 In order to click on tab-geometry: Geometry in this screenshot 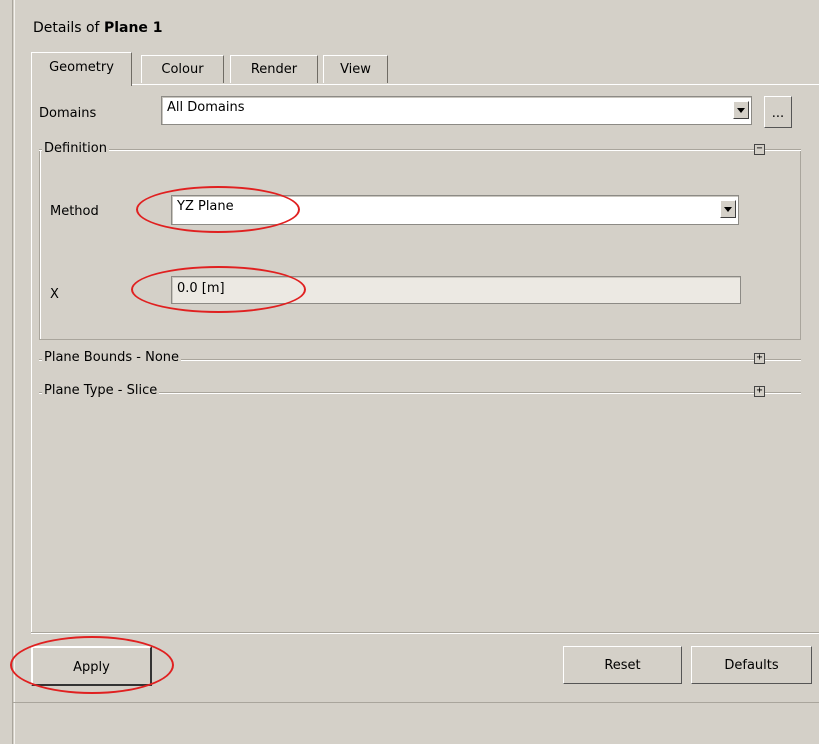, I will do `click(81, 69)`.